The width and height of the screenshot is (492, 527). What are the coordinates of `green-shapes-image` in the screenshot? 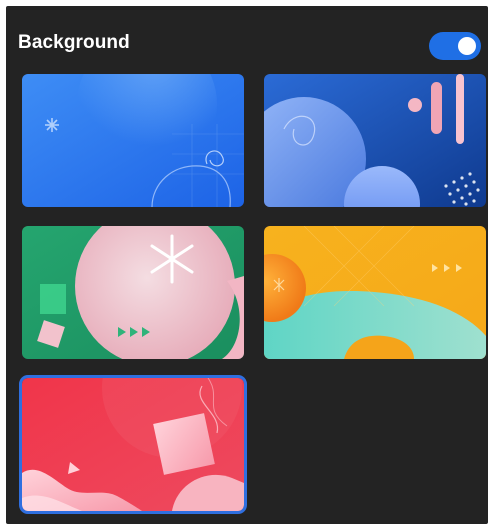 It's located at (133, 292).